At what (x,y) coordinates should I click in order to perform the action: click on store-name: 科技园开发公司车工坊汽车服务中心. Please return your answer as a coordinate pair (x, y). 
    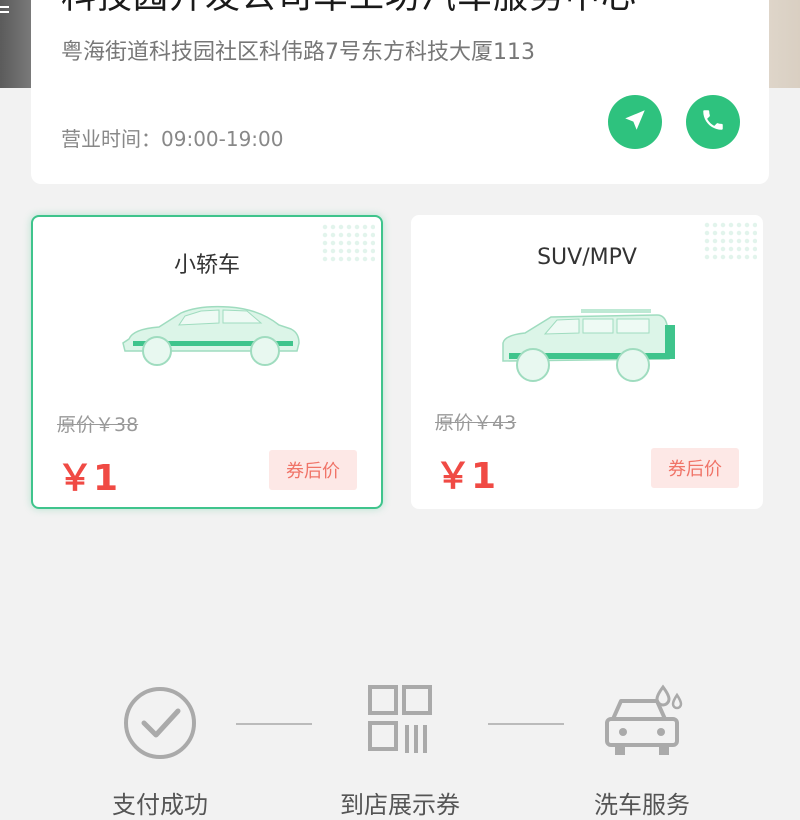
    Looking at the image, I should click on (349, 9).